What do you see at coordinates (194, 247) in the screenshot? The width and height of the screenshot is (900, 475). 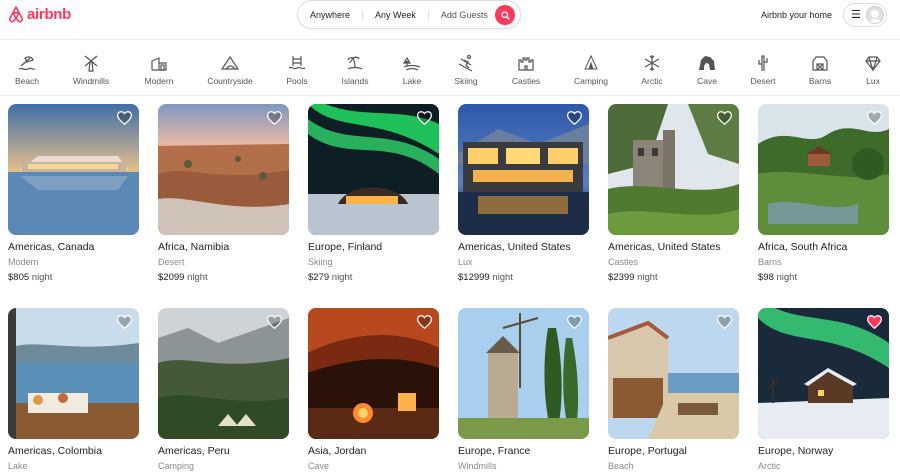 I see `listing-location: Africa, Namibia` at bounding box center [194, 247].